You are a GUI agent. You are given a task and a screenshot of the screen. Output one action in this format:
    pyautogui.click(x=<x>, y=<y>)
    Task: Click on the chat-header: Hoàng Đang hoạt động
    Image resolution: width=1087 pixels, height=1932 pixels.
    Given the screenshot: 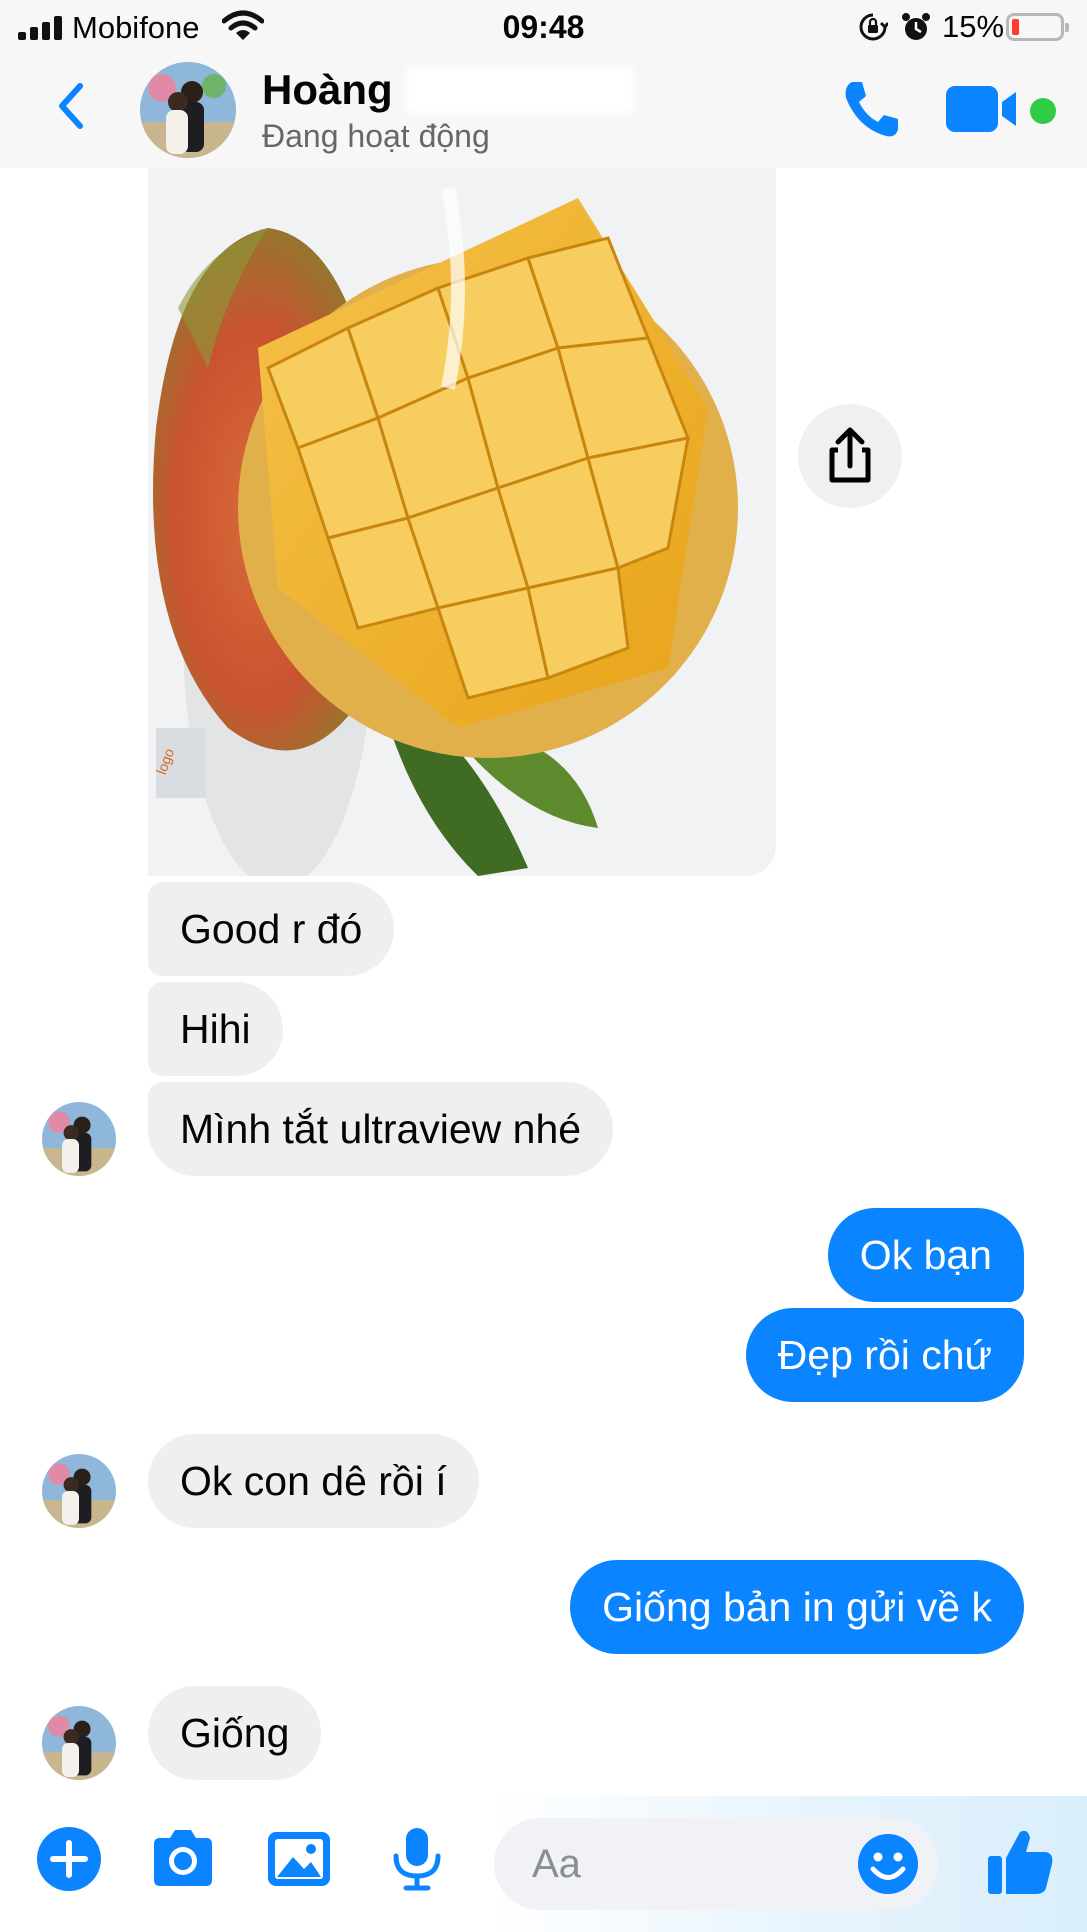 What is the action you would take?
    pyautogui.click(x=543, y=112)
    